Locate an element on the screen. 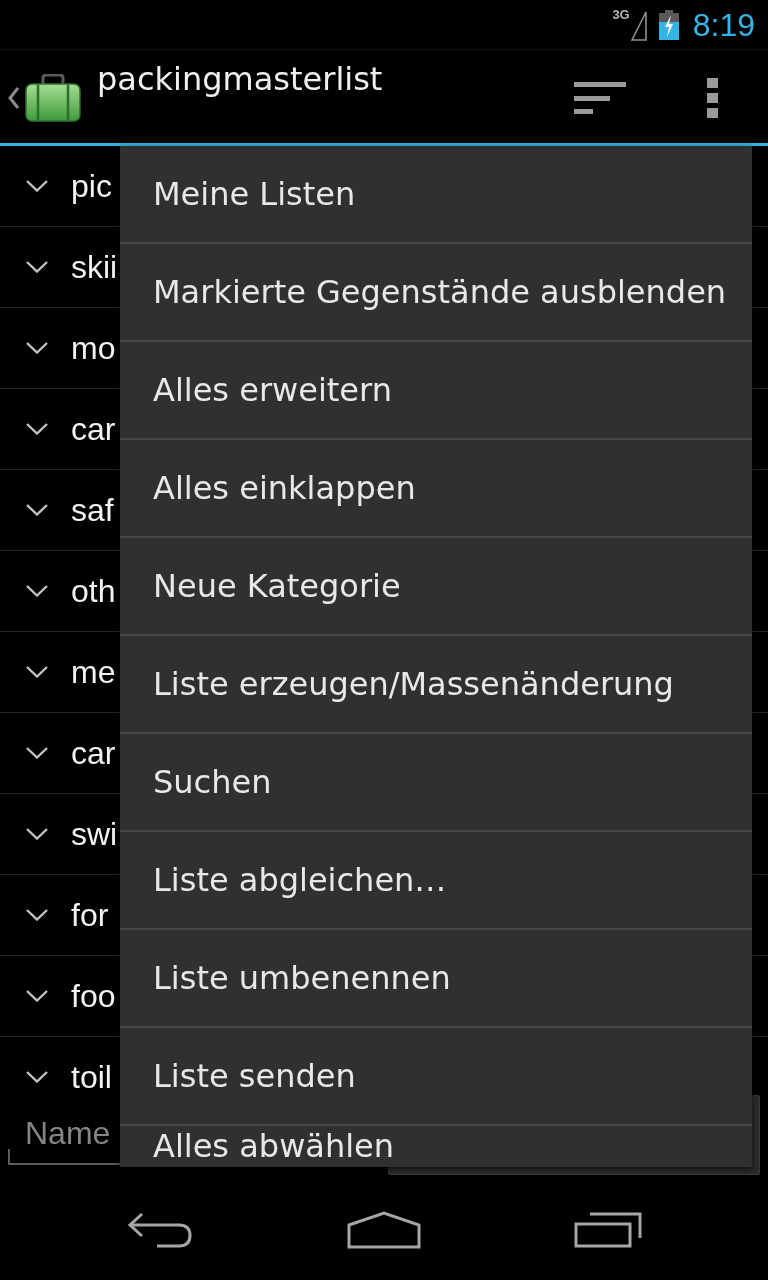 The width and height of the screenshot is (768, 1280). signal-strength-icon is located at coordinates (638, 25).